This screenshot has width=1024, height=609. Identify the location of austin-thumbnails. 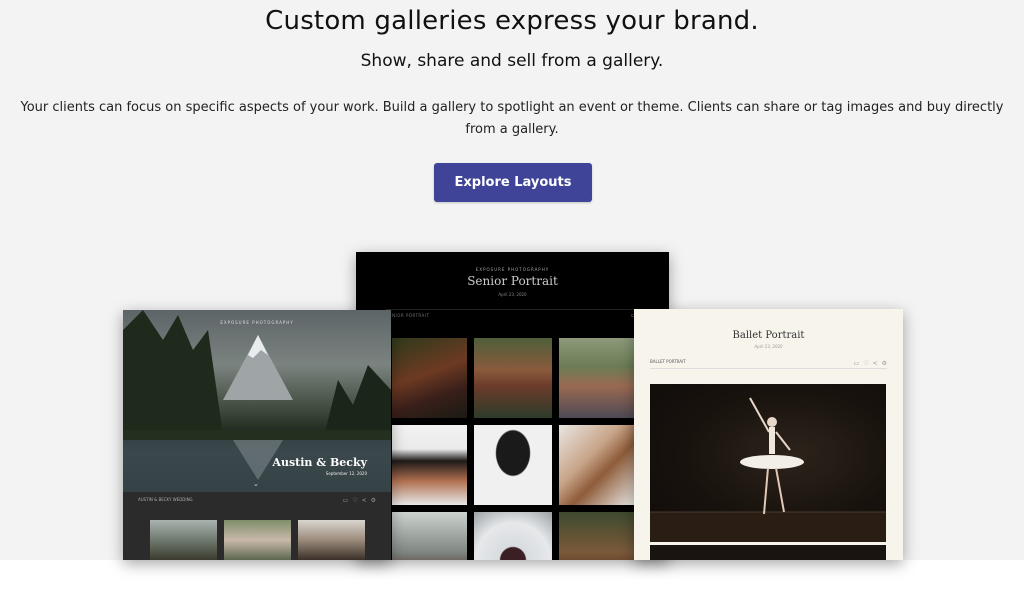
(257, 540).